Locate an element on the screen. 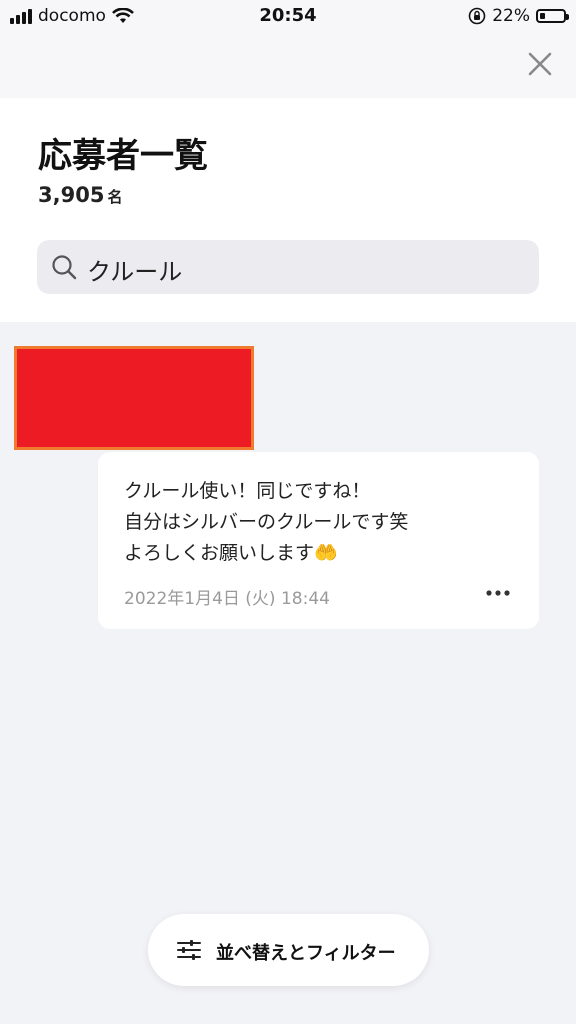 The width and height of the screenshot is (576, 1024). sort-filter-label: 並べ替えとフィルター is located at coordinates (306, 953).